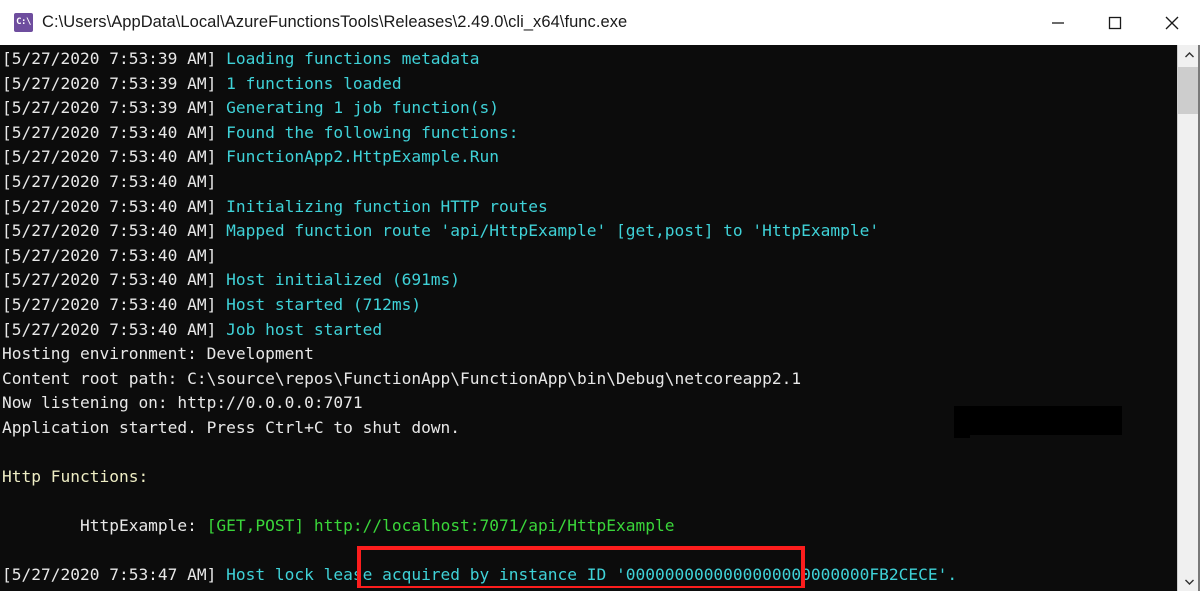 The image size is (1200, 591). I want to click on close-icon, so click(1171, 22).